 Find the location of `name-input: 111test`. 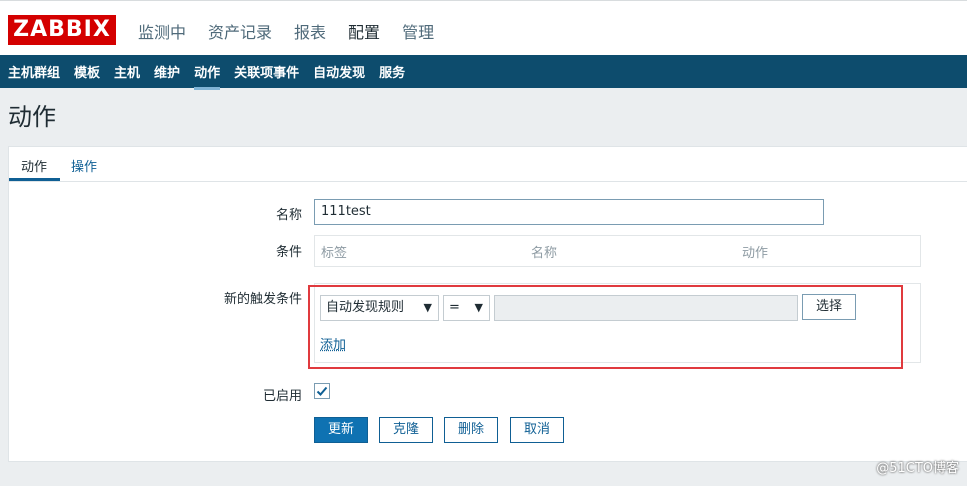

name-input: 111test is located at coordinates (569, 212).